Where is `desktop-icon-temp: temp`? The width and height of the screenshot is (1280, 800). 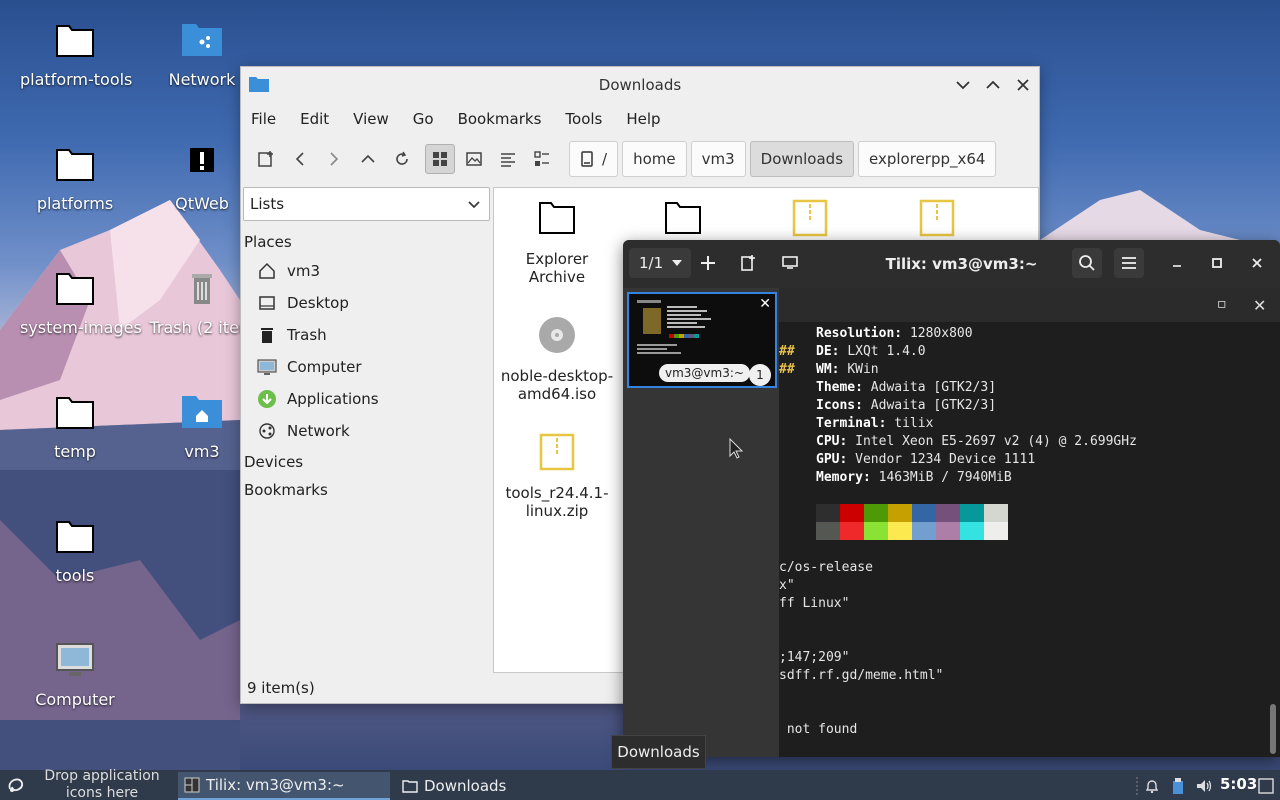 desktop-icon-temp: temp is located at coordinates (75, 426).